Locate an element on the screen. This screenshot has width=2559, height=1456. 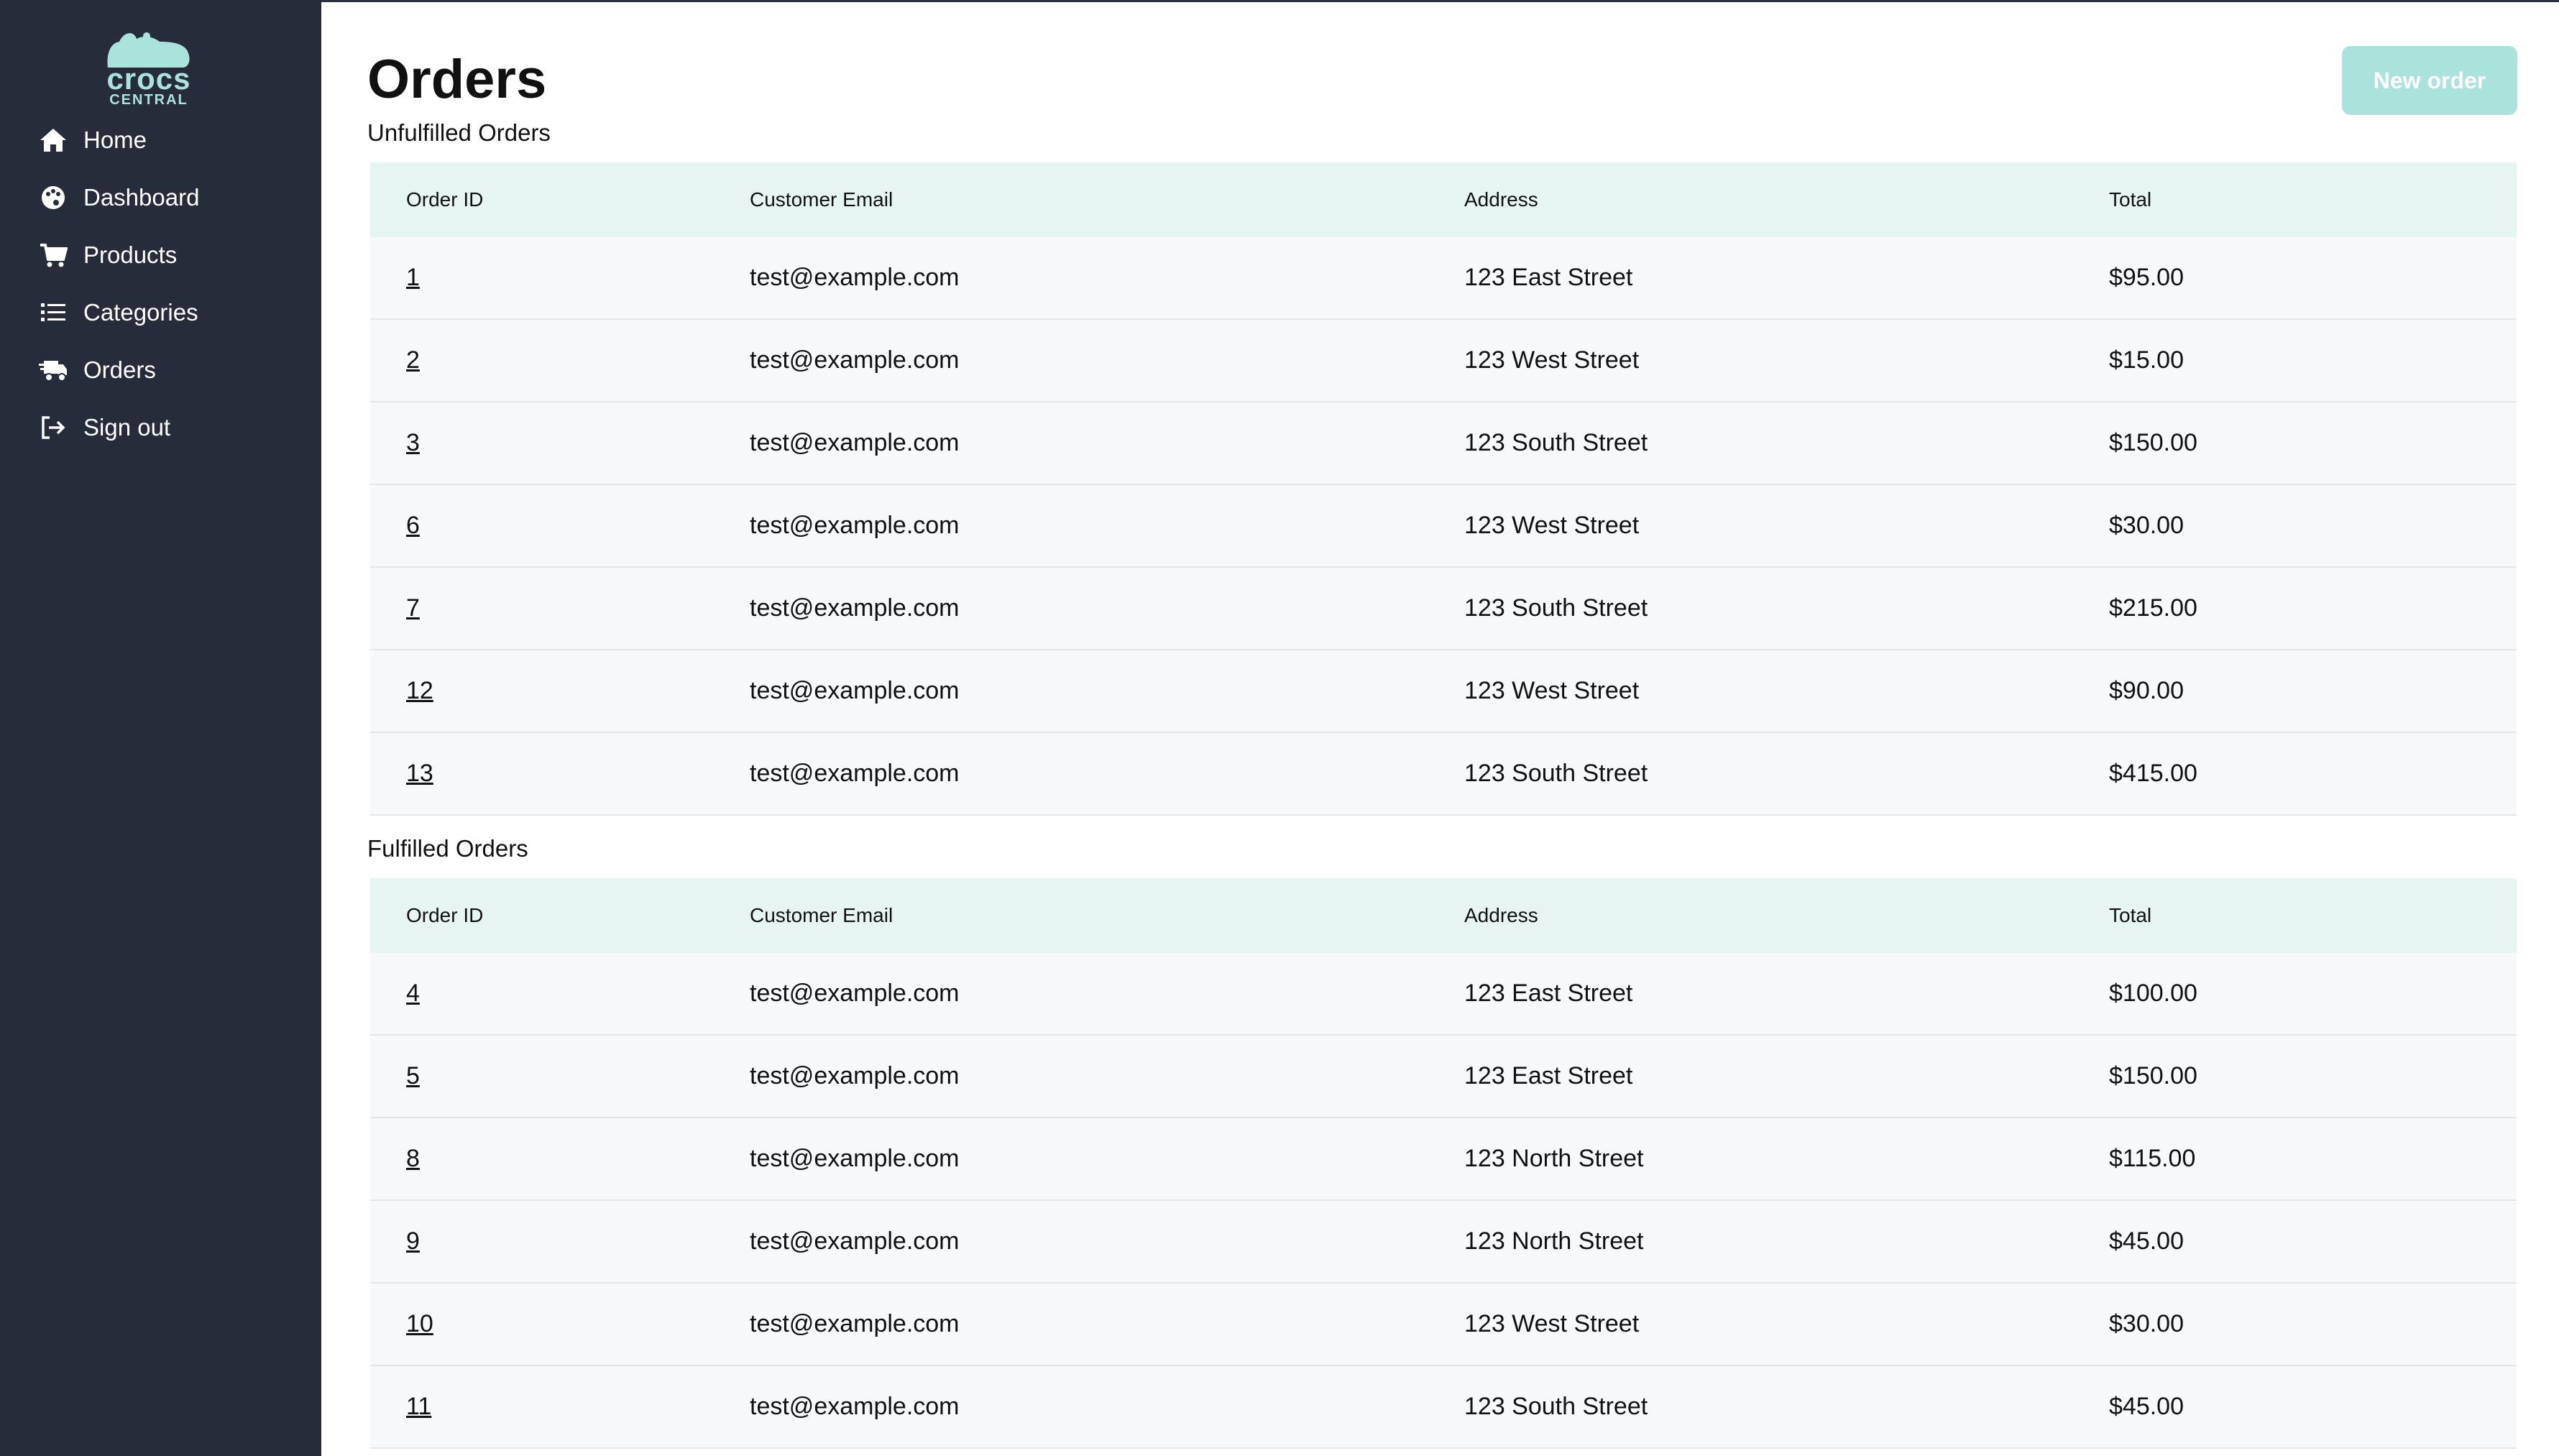
sidebar-item-categories: Categories is located at coordinates (170, 312).